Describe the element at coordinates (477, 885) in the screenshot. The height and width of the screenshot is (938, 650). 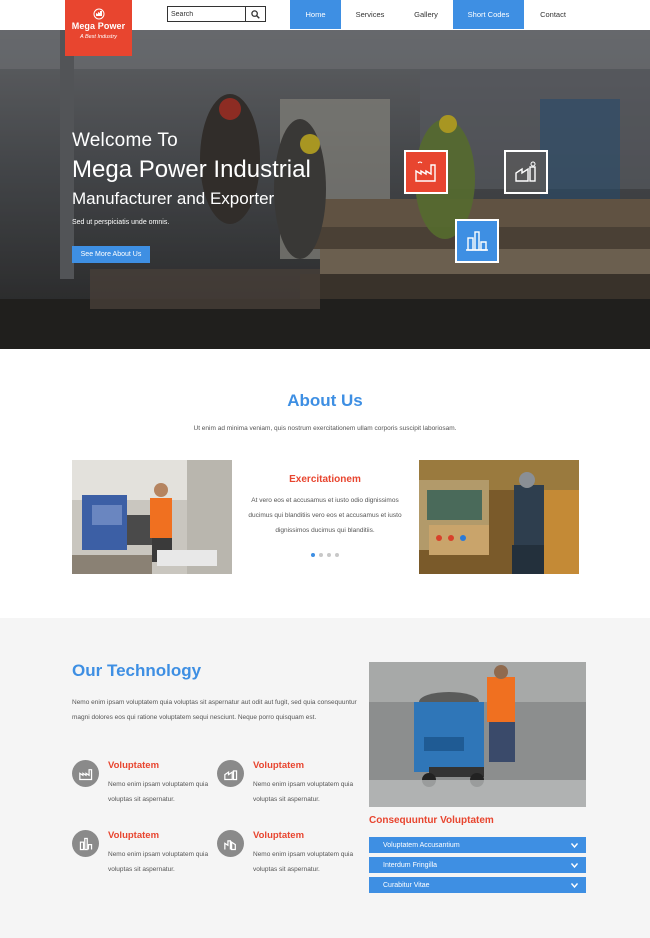
I see `accordion-item: Curabitur Vitae` at that location.